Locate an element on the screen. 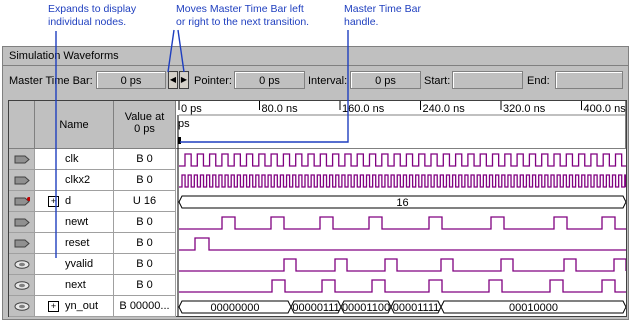  callout-handle: Master Time Bar handle. is located at coordinates (382, 16).